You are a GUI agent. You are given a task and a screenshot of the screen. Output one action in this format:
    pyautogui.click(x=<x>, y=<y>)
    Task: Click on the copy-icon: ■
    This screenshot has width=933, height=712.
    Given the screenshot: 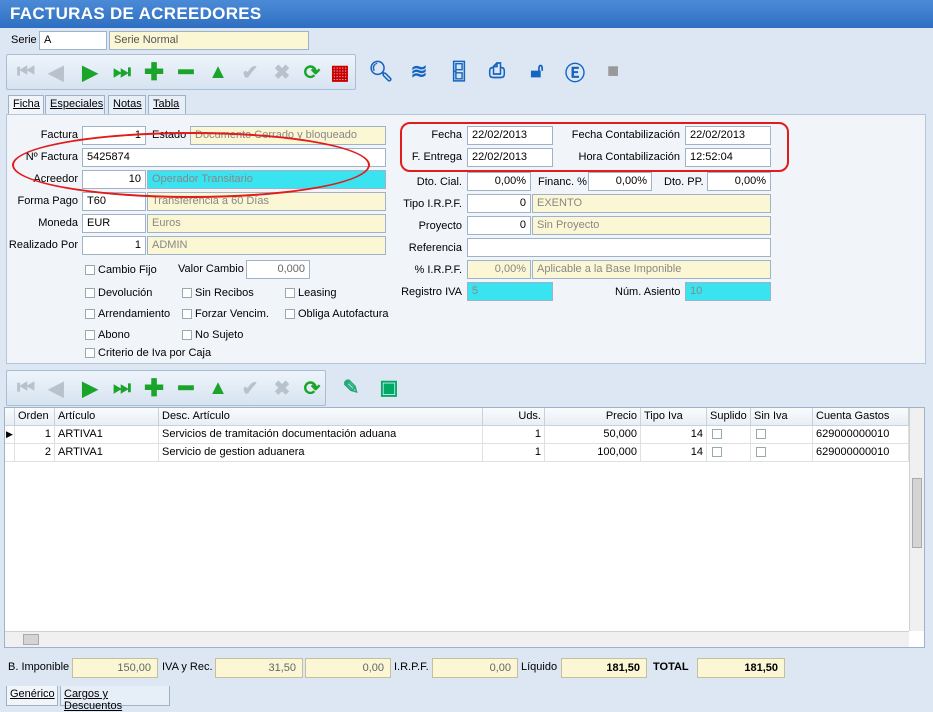 What is the action you would take?
    pyautogui.click(x=613, y=71)
    